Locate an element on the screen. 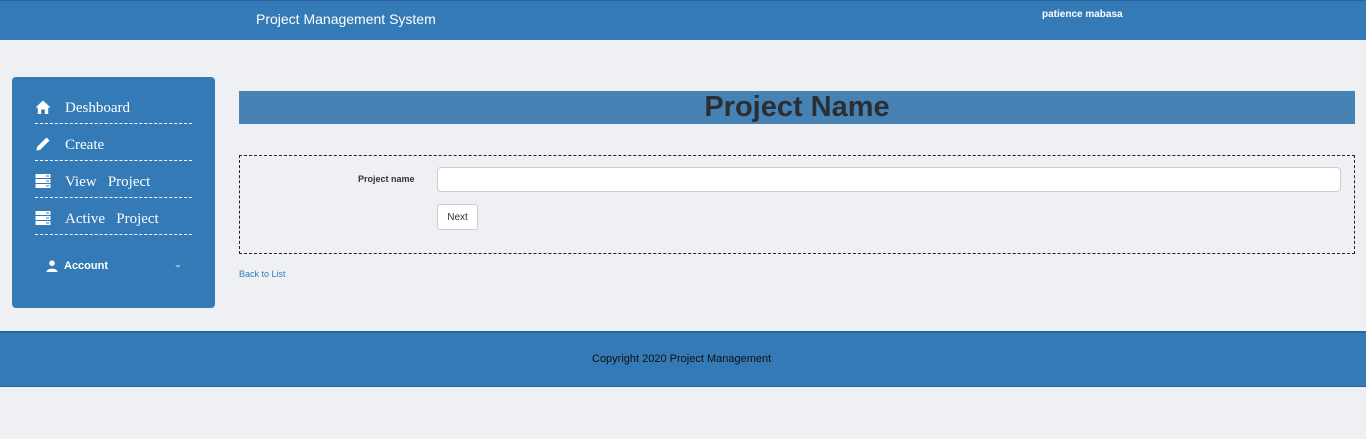  user-icon is located at coordinates (52, 266).